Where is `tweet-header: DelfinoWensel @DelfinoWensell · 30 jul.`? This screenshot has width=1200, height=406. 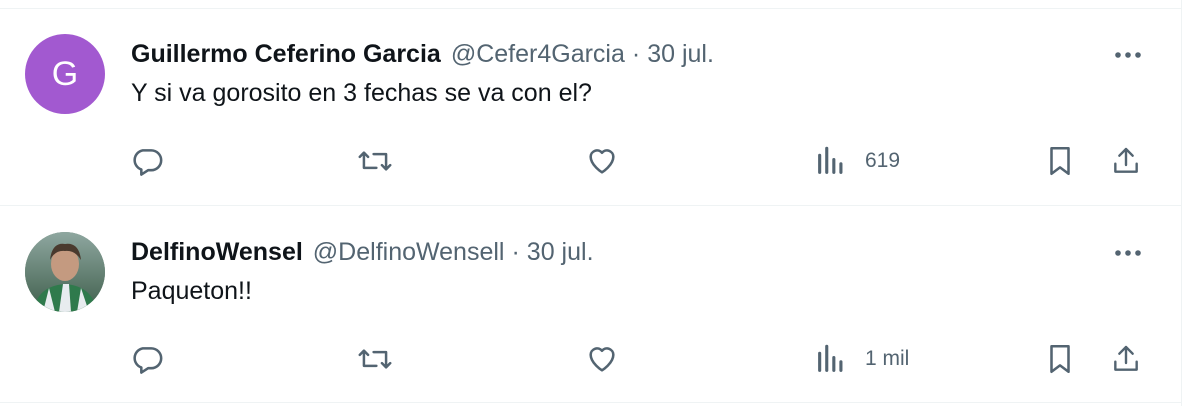
tweet-header: DelfinoWensel @DelfinoWensell · 30 jul. is located at coordinates (362, 252).